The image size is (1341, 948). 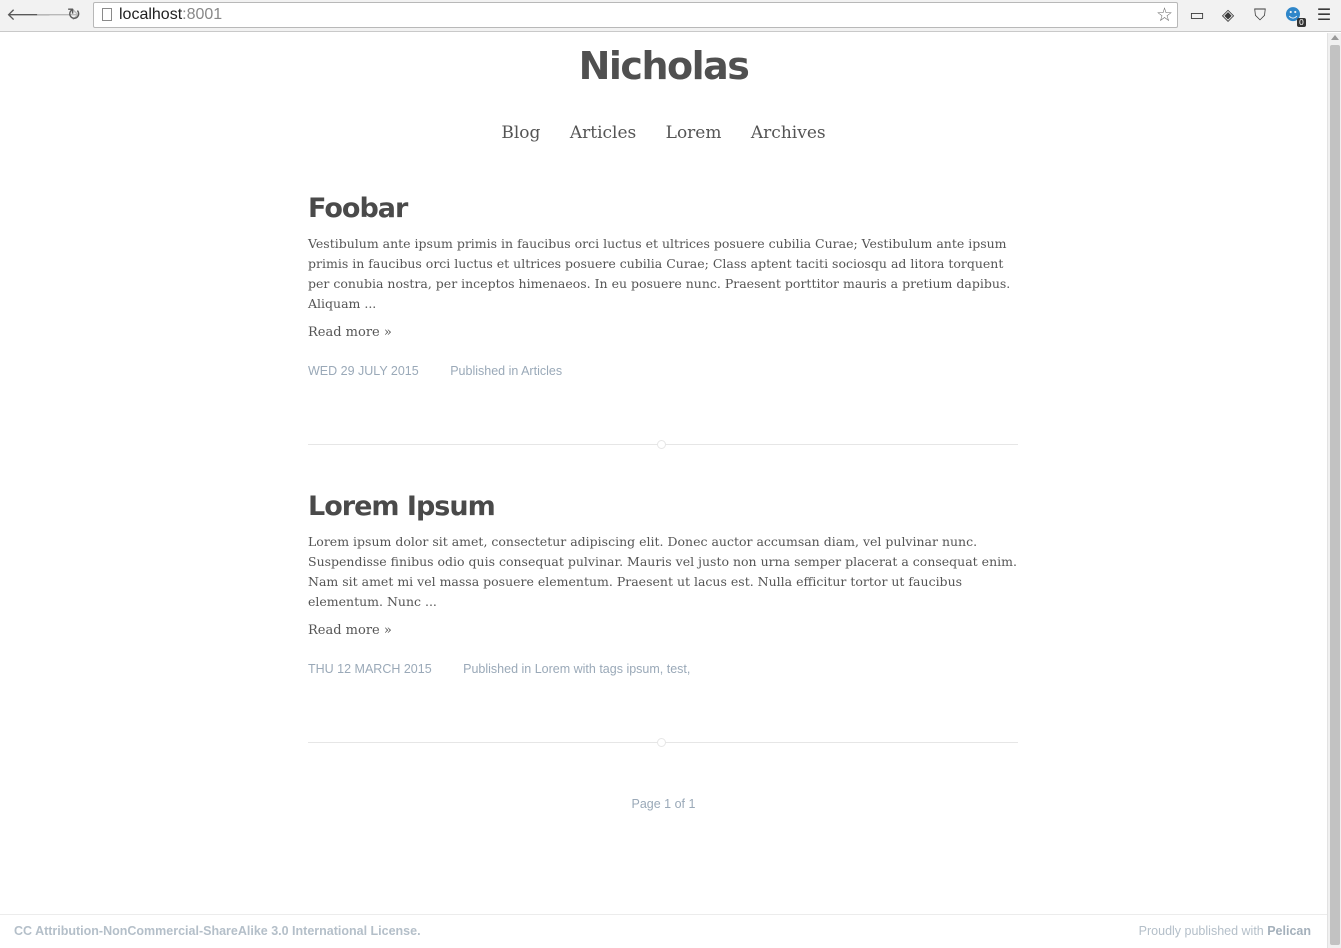 I want to click on category-link: Articles, so click(x=541, y=371).